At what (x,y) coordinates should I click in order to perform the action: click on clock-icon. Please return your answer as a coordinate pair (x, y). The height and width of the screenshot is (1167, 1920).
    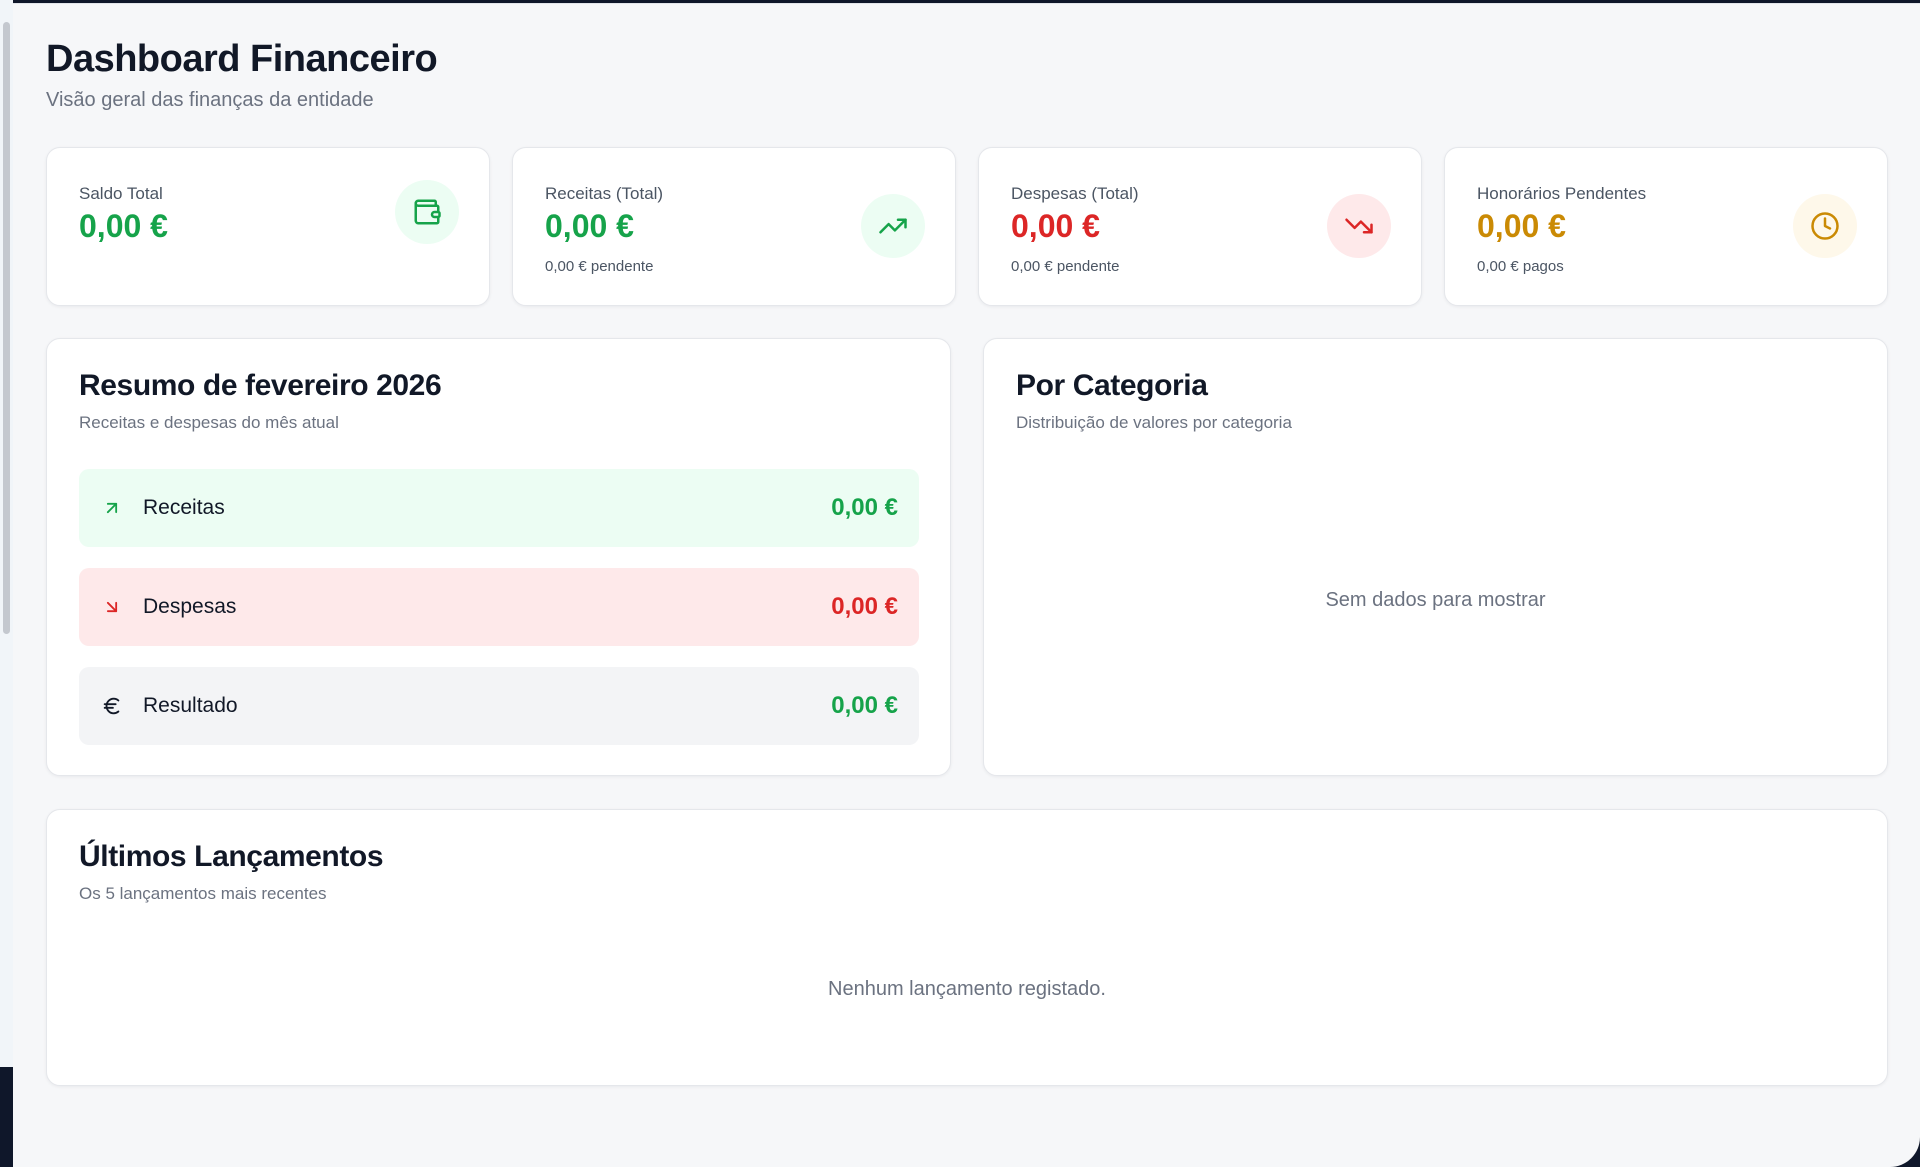
    Looking at the image, I should click on (1825, 226).